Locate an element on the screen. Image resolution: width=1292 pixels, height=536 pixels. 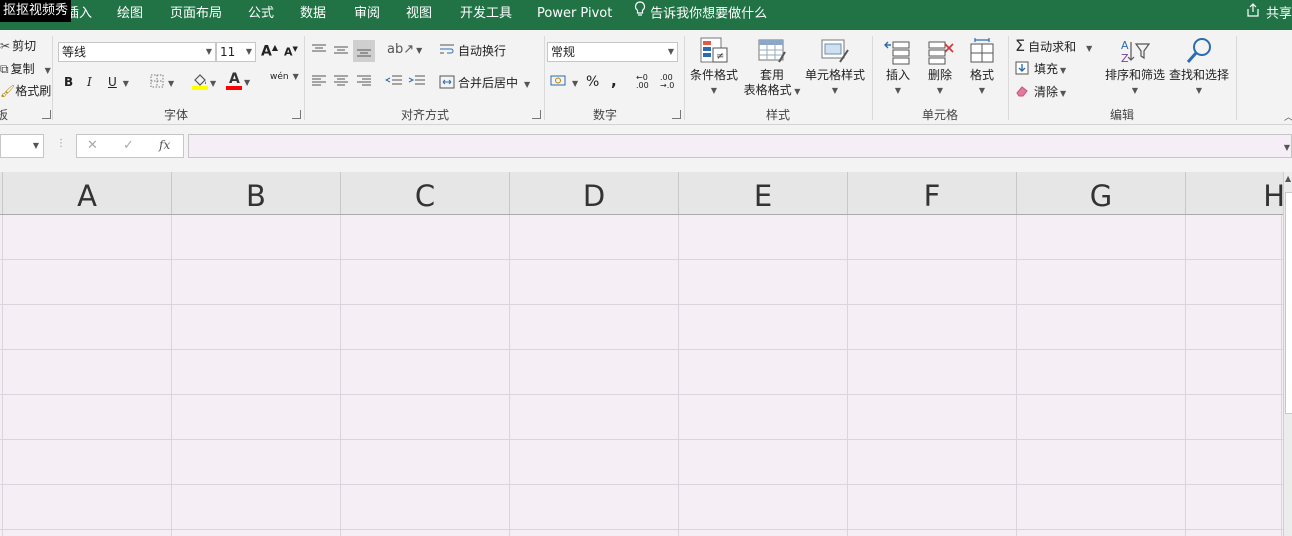
align-right-icon is located at coordinates (364, 82).